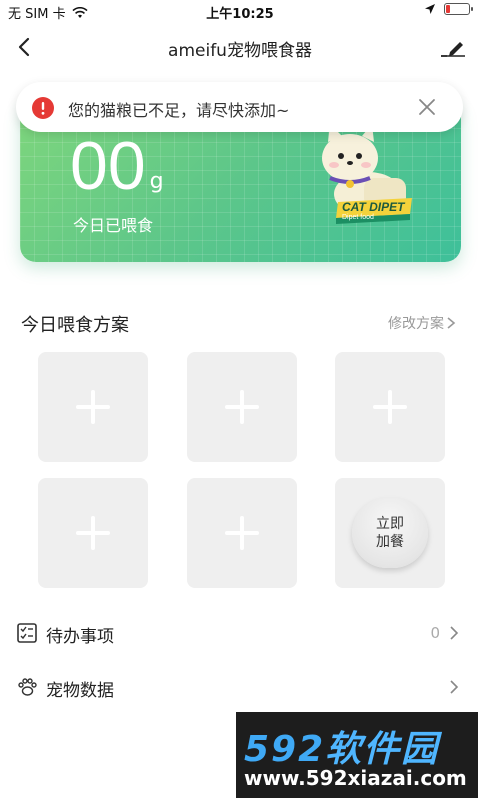 Image resolution: width=480 pixels, height=800 pixels. What do you see at coordinates (113, 225) in the screenshot?
I see `fed-today-caption: 今日已喂食` at bounding box center [113, 225].